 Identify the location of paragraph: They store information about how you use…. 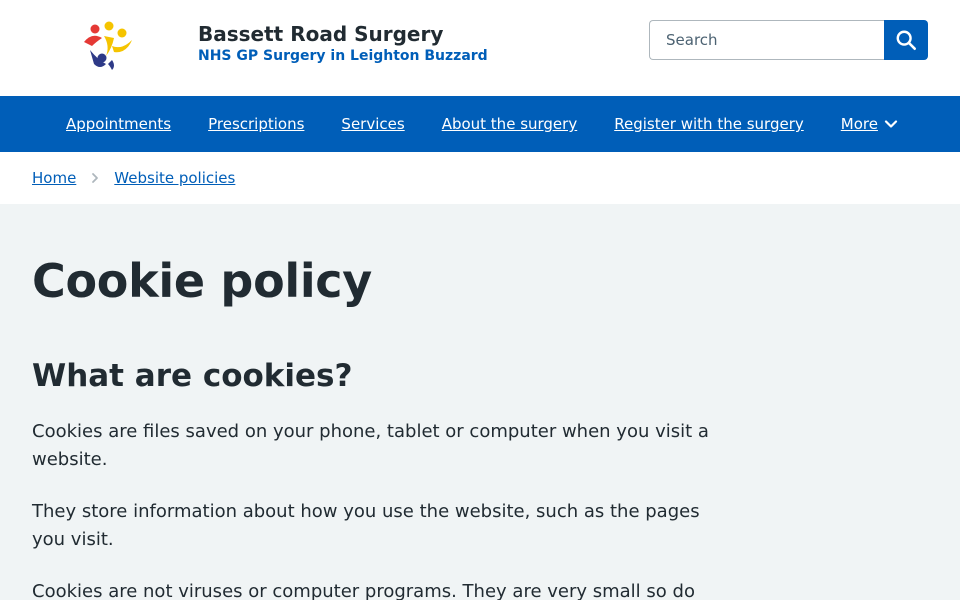
(366, 525).